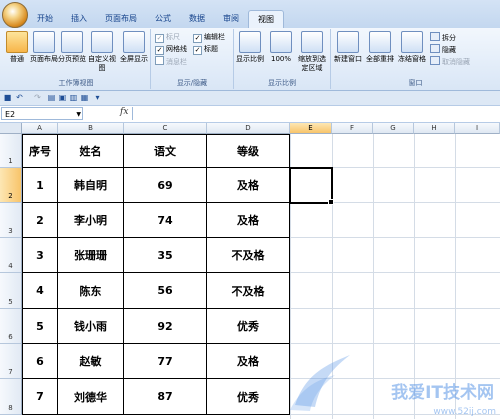 The image size is (500, 419). Describe the element at coordinates (51, 97) in the screenshot. I see `print-preview-icon: ▤` at that location.